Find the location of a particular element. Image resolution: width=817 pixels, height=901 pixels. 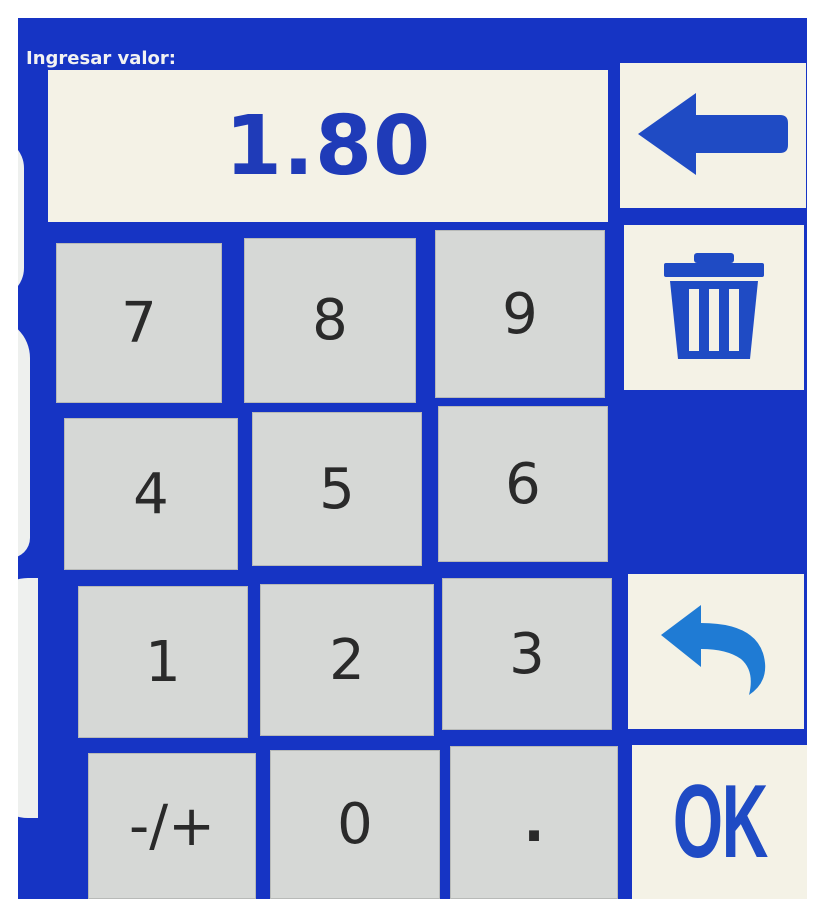

key-label: . is located at coordinates (534, 822).